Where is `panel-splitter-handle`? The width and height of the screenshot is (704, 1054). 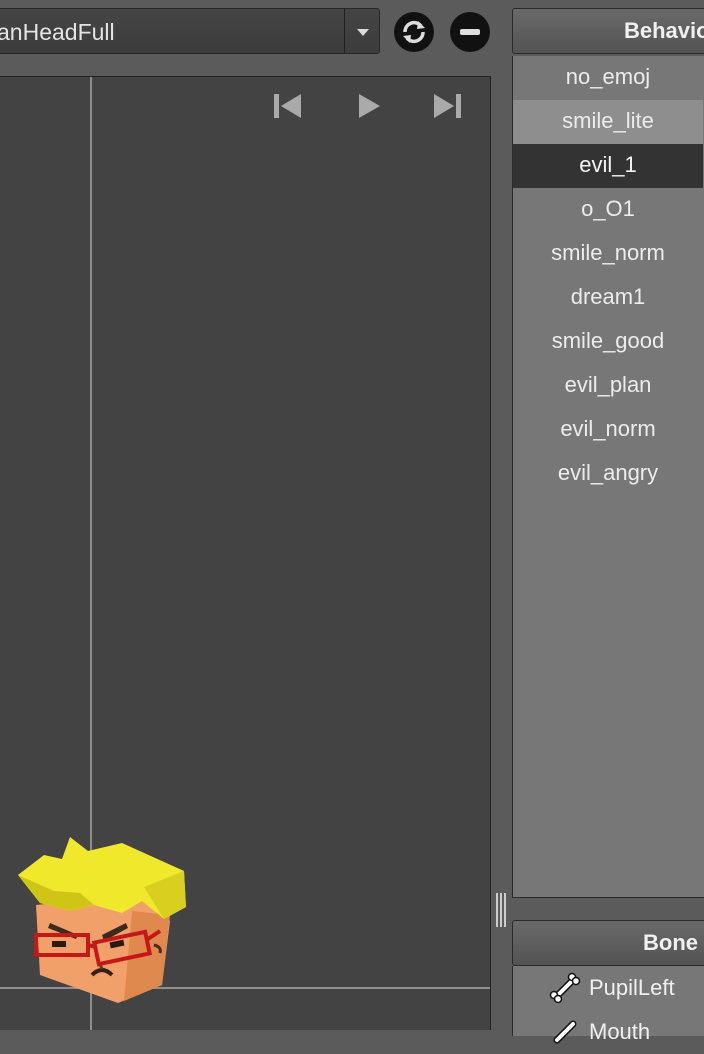
panel-splitter-handle is located at coordinates (501, 910).